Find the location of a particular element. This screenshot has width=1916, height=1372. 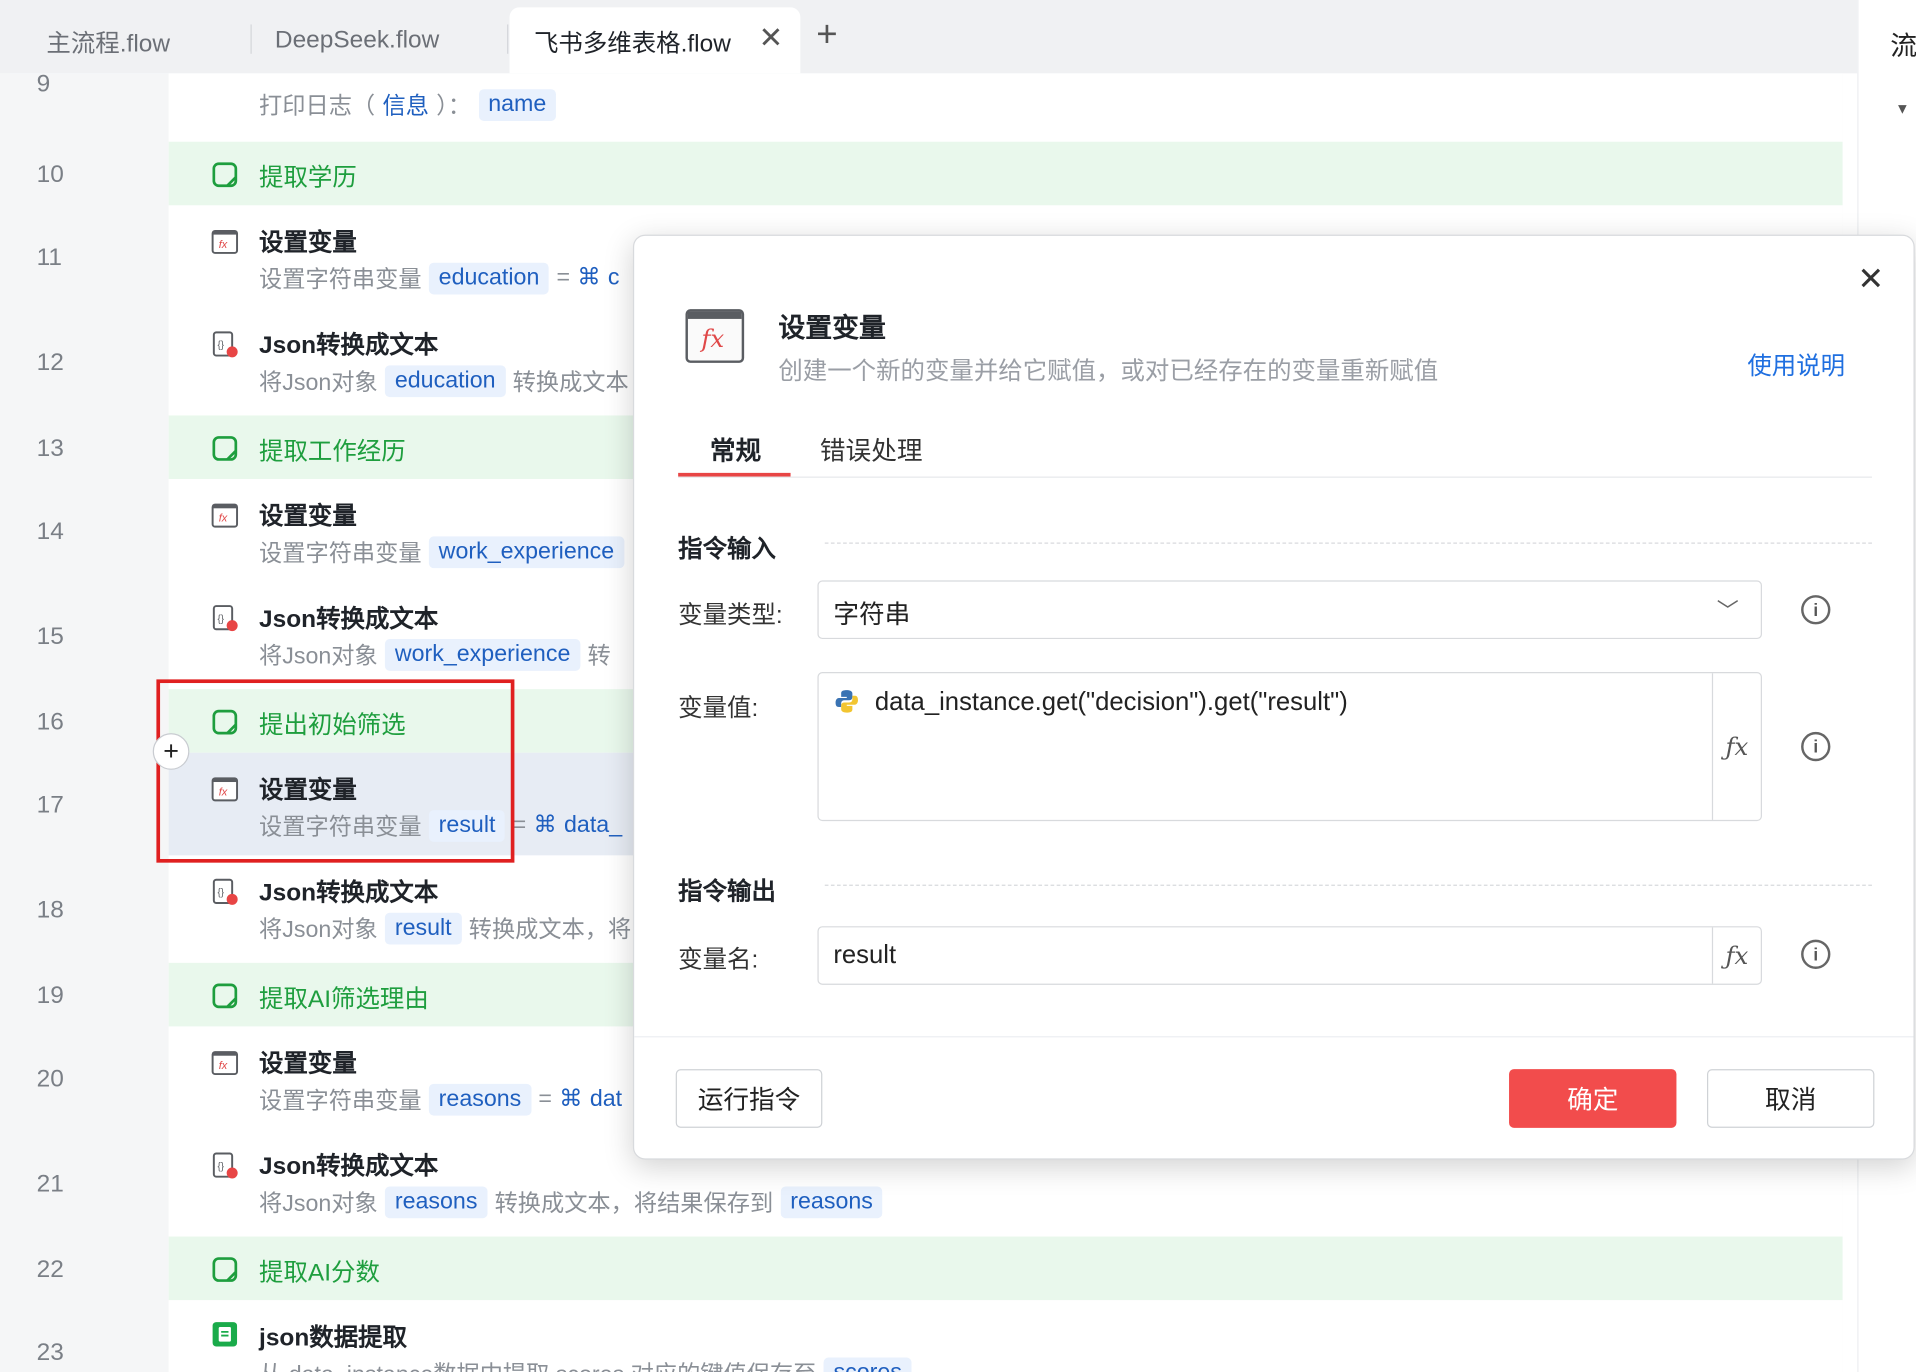

desc-text: c is located at coordinates (613, 277).